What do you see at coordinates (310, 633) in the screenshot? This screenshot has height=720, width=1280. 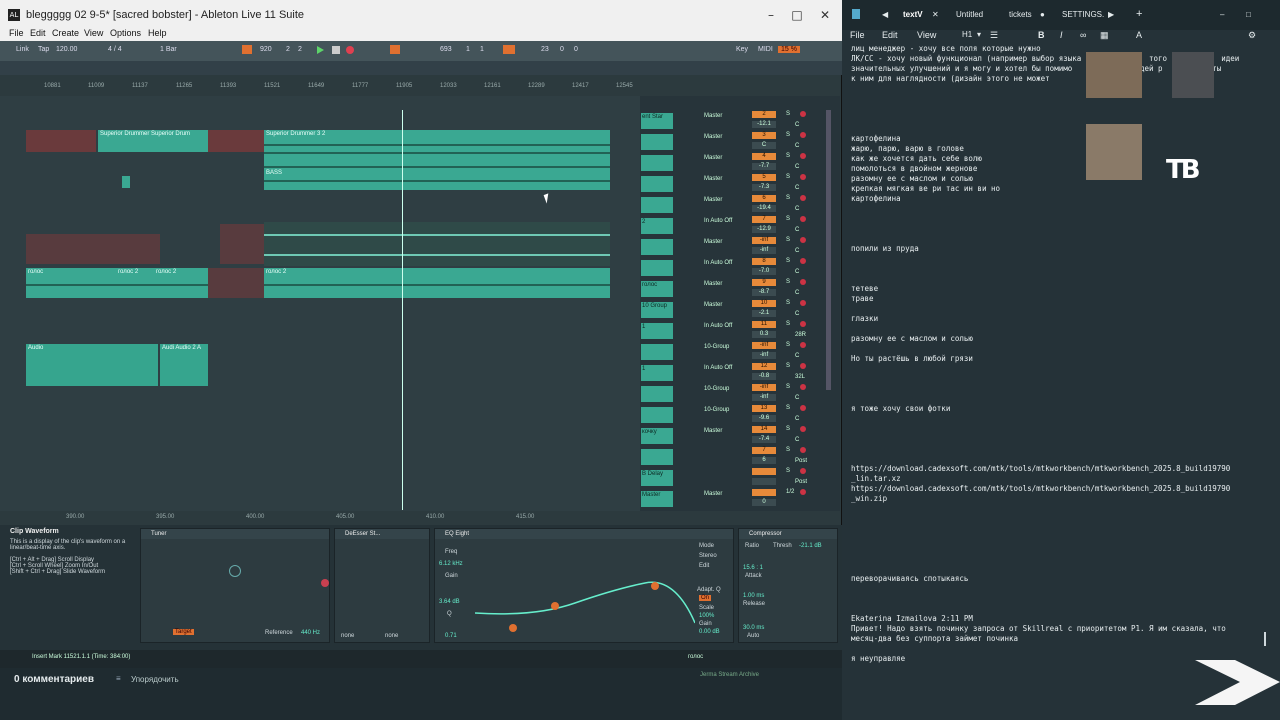 I see `reference-value: 440 Hz` at bounding box center [310, 633].